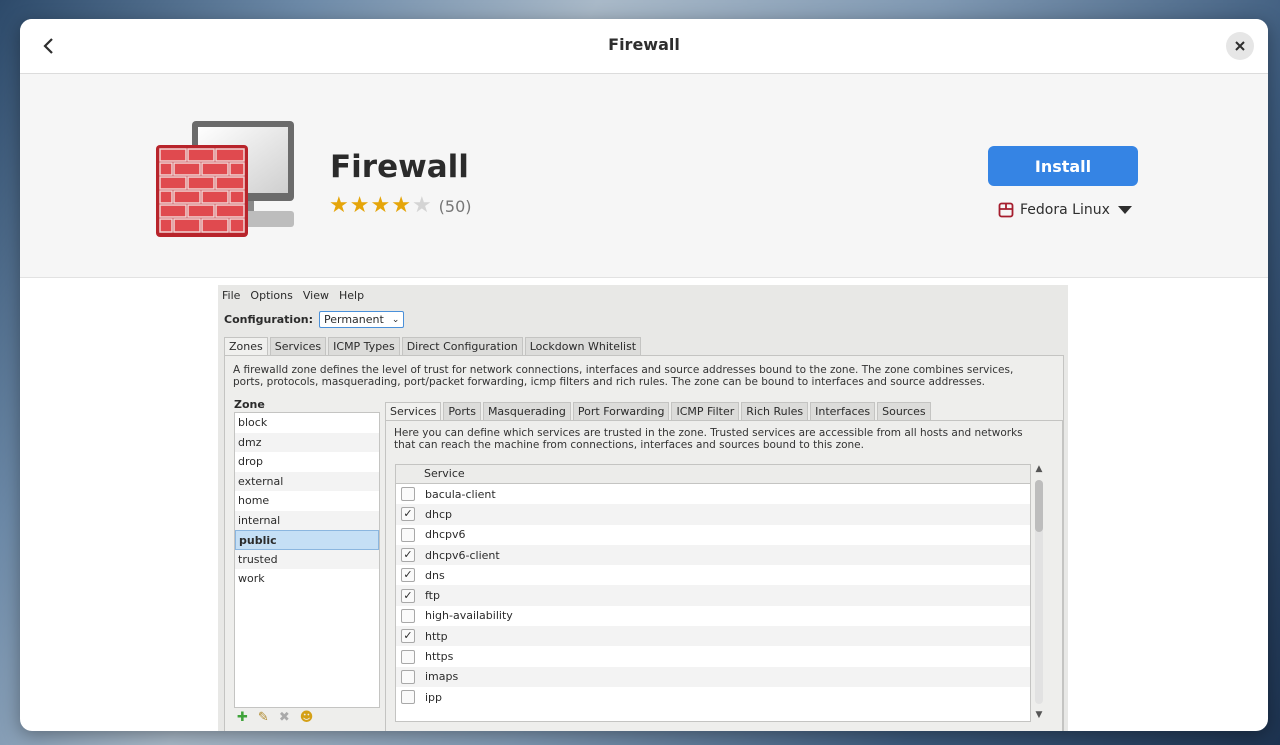  I want to click on scroll-down-icon: ▼, so click(1039, 715).